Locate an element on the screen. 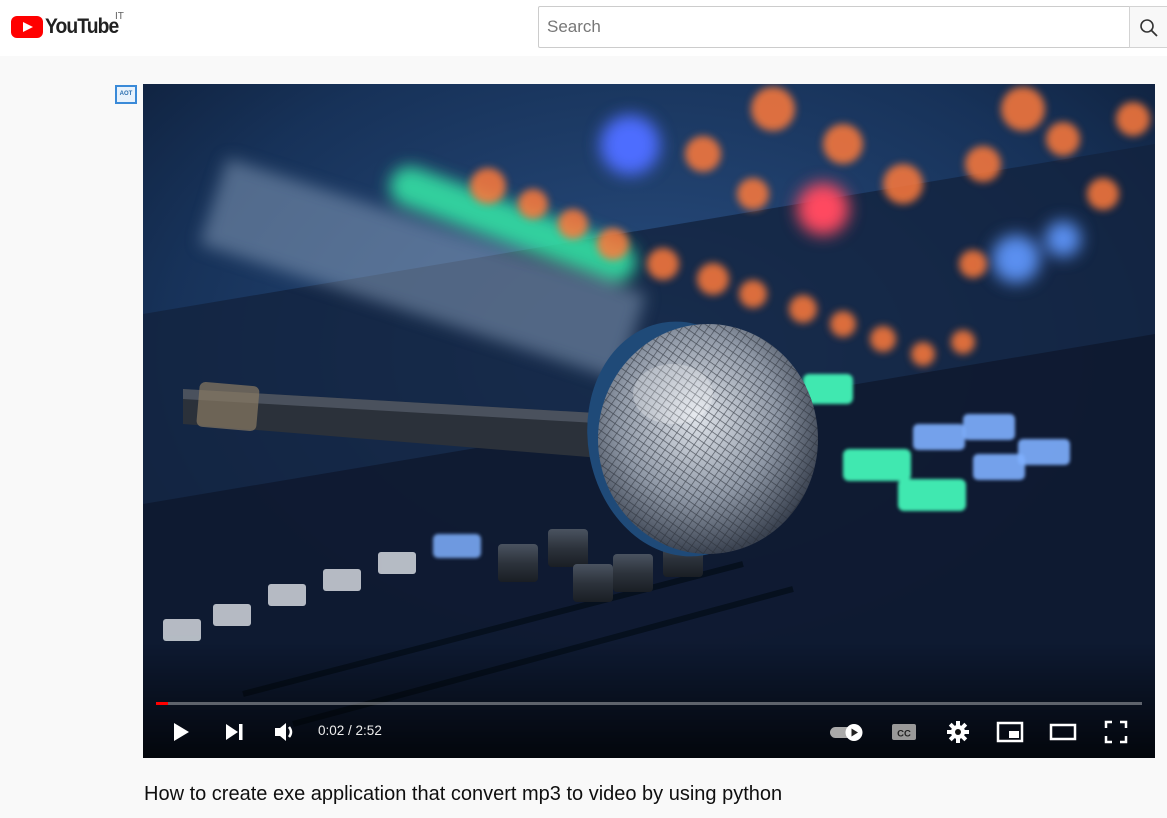  svg-text: CC is located at coordinates (904, 734).